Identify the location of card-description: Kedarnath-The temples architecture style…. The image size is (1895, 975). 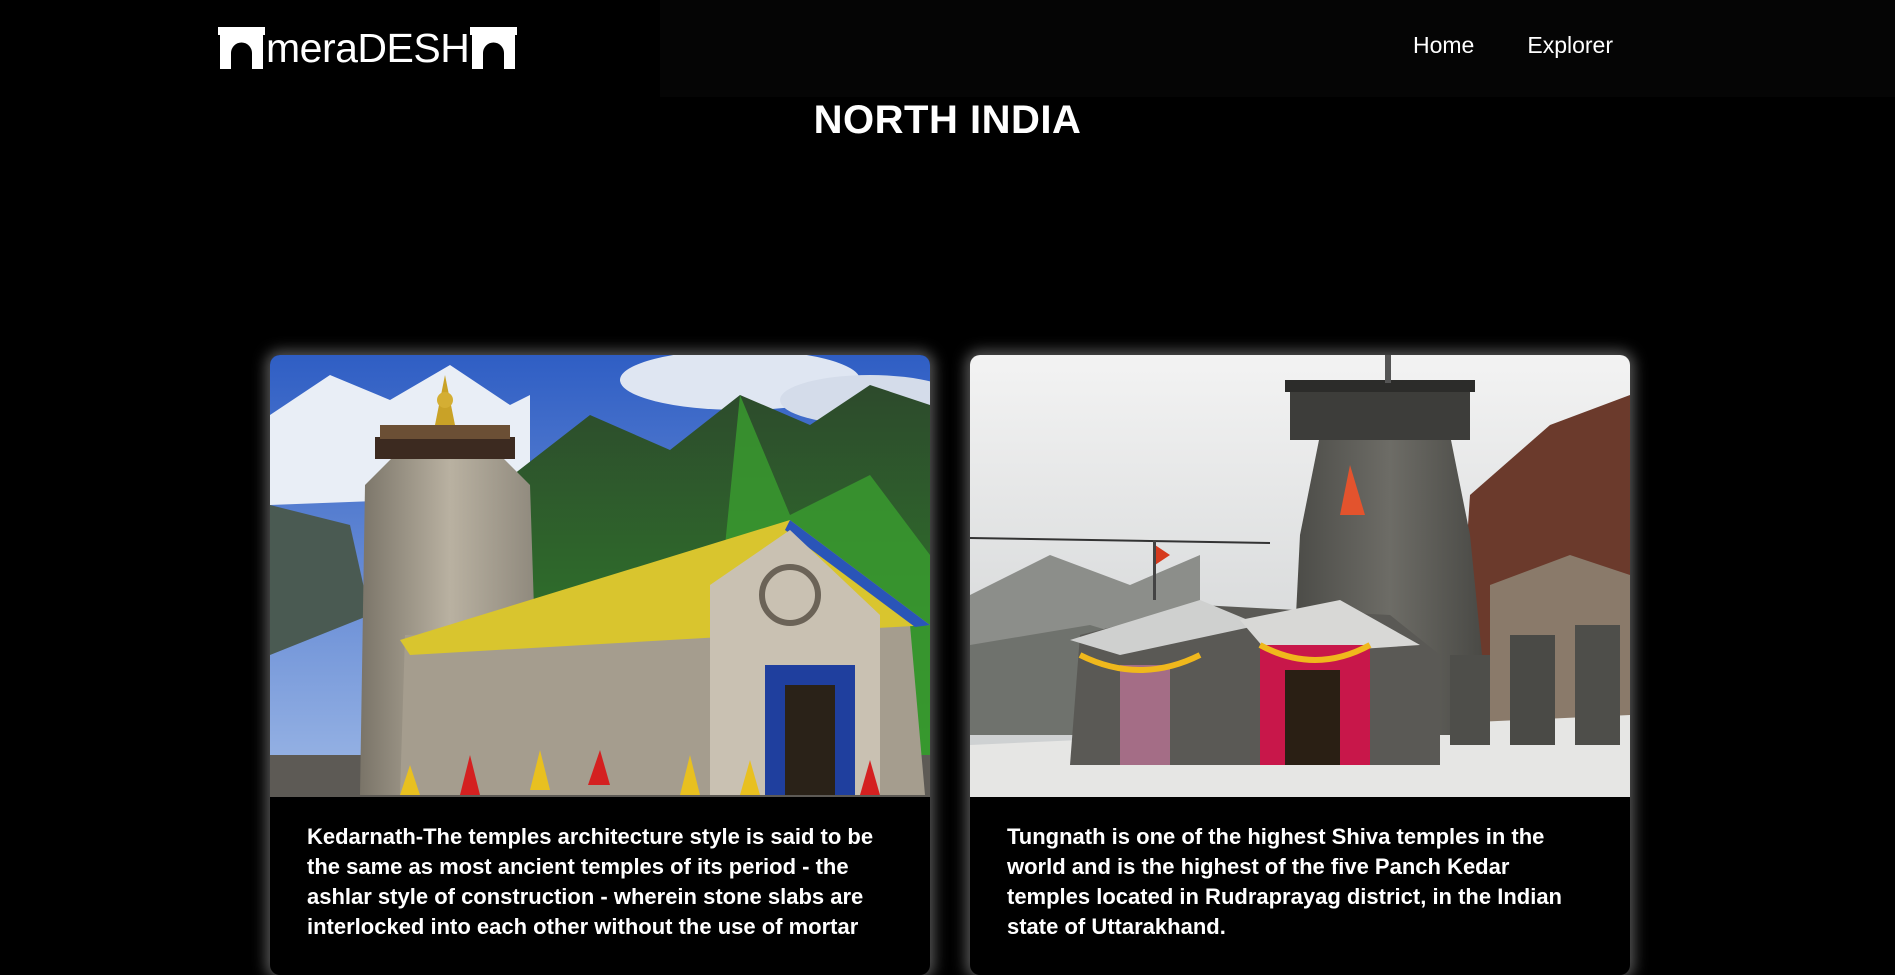
(590, 881).